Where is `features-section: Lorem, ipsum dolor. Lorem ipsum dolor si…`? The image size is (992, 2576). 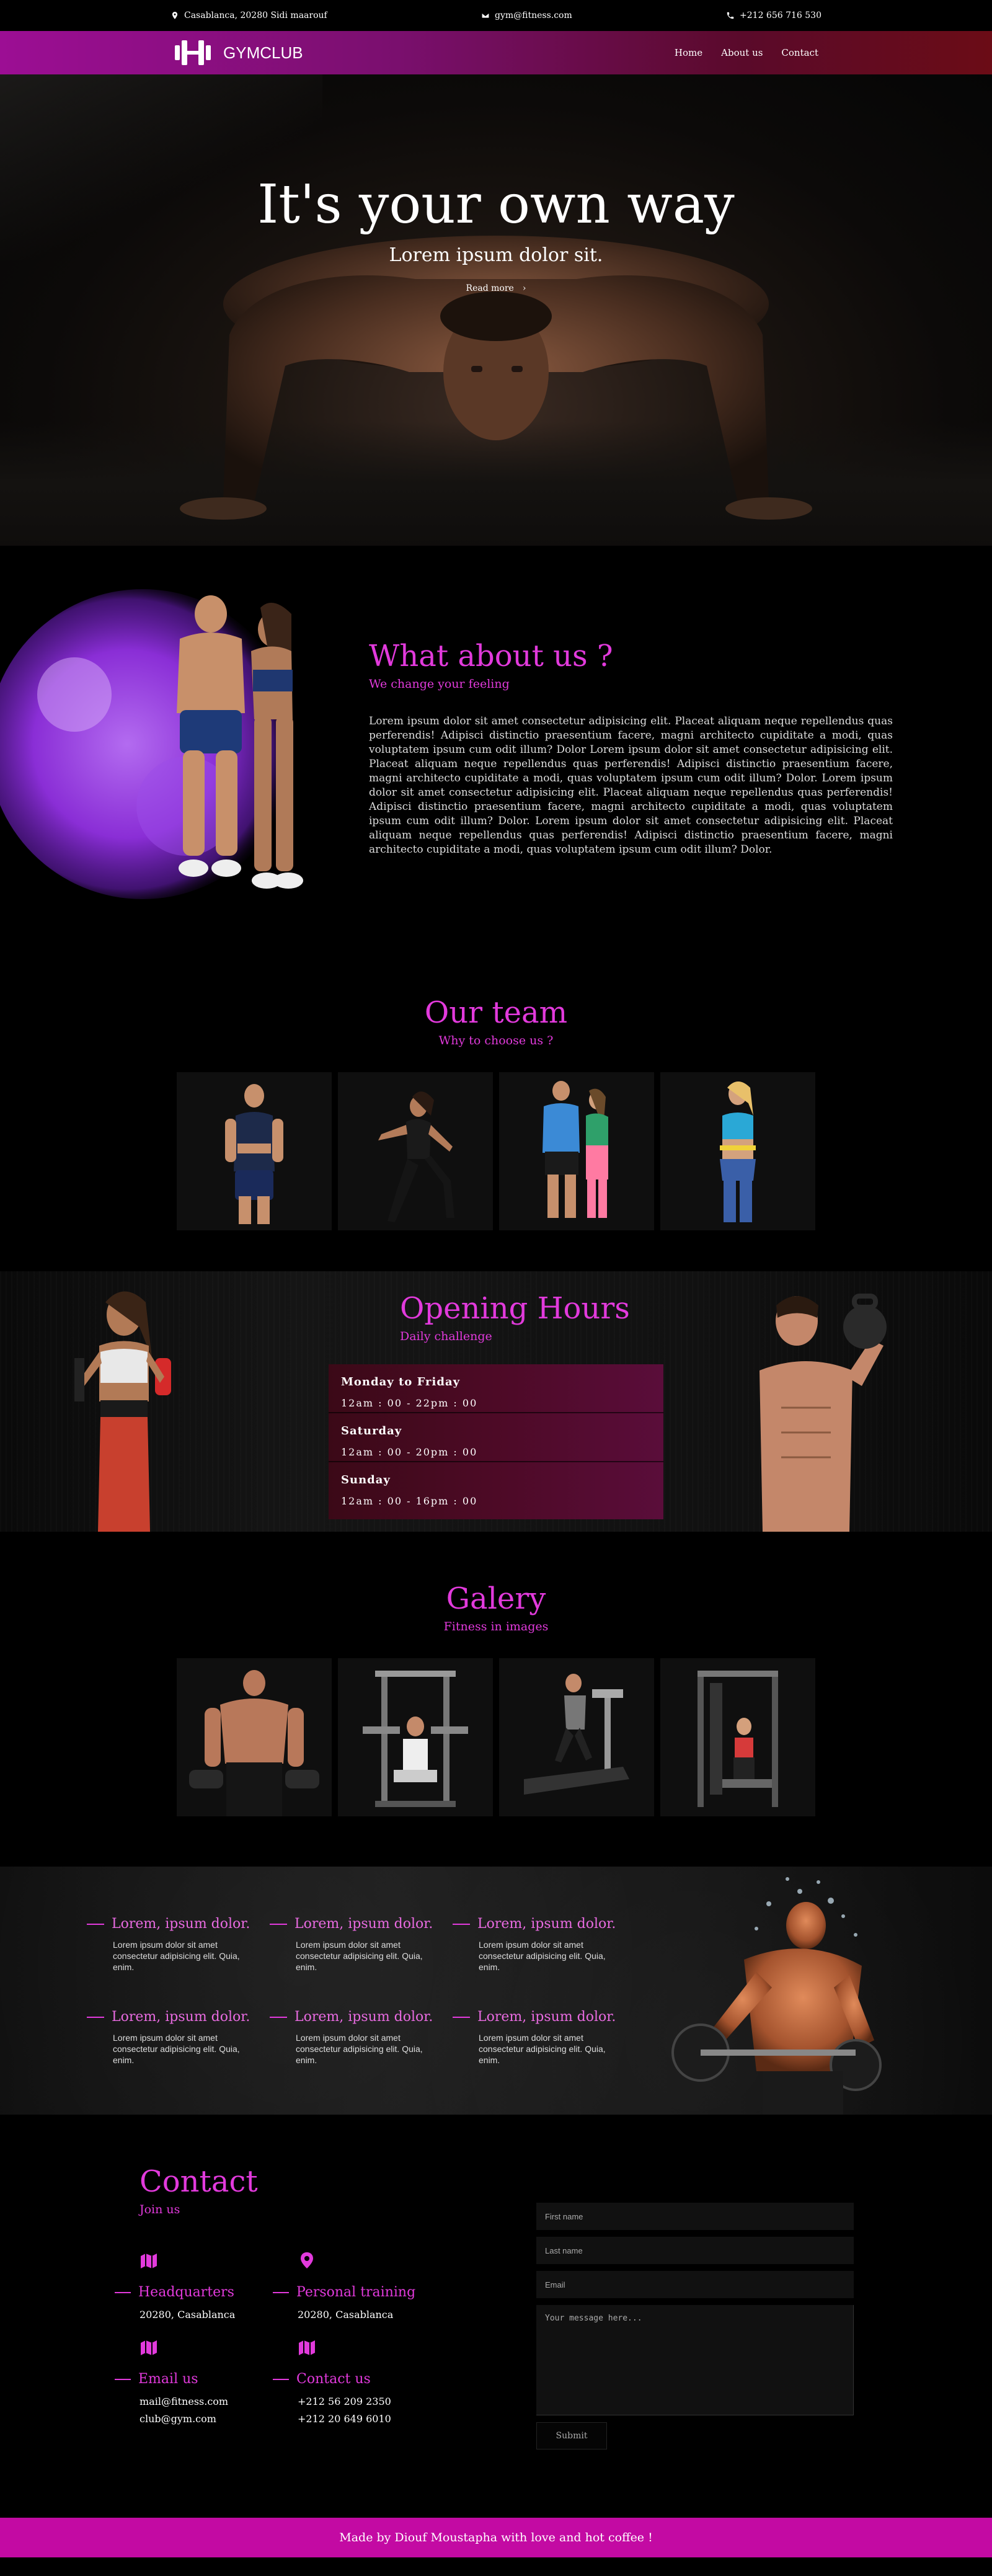 features-section: Lorem, ipsum dolor. Lorem ipsum dolor si… is located at coordinates (496, 1991).